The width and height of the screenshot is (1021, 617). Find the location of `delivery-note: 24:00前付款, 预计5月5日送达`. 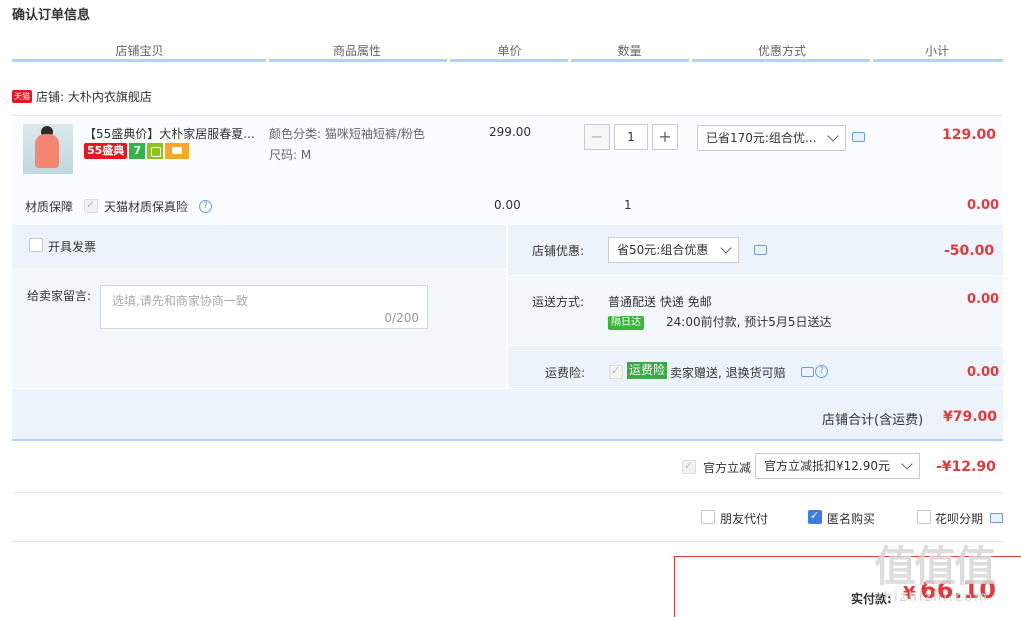

delivery-note: 24:00前付款, 预计5月5日送达 is located at coordinates (749, 322).